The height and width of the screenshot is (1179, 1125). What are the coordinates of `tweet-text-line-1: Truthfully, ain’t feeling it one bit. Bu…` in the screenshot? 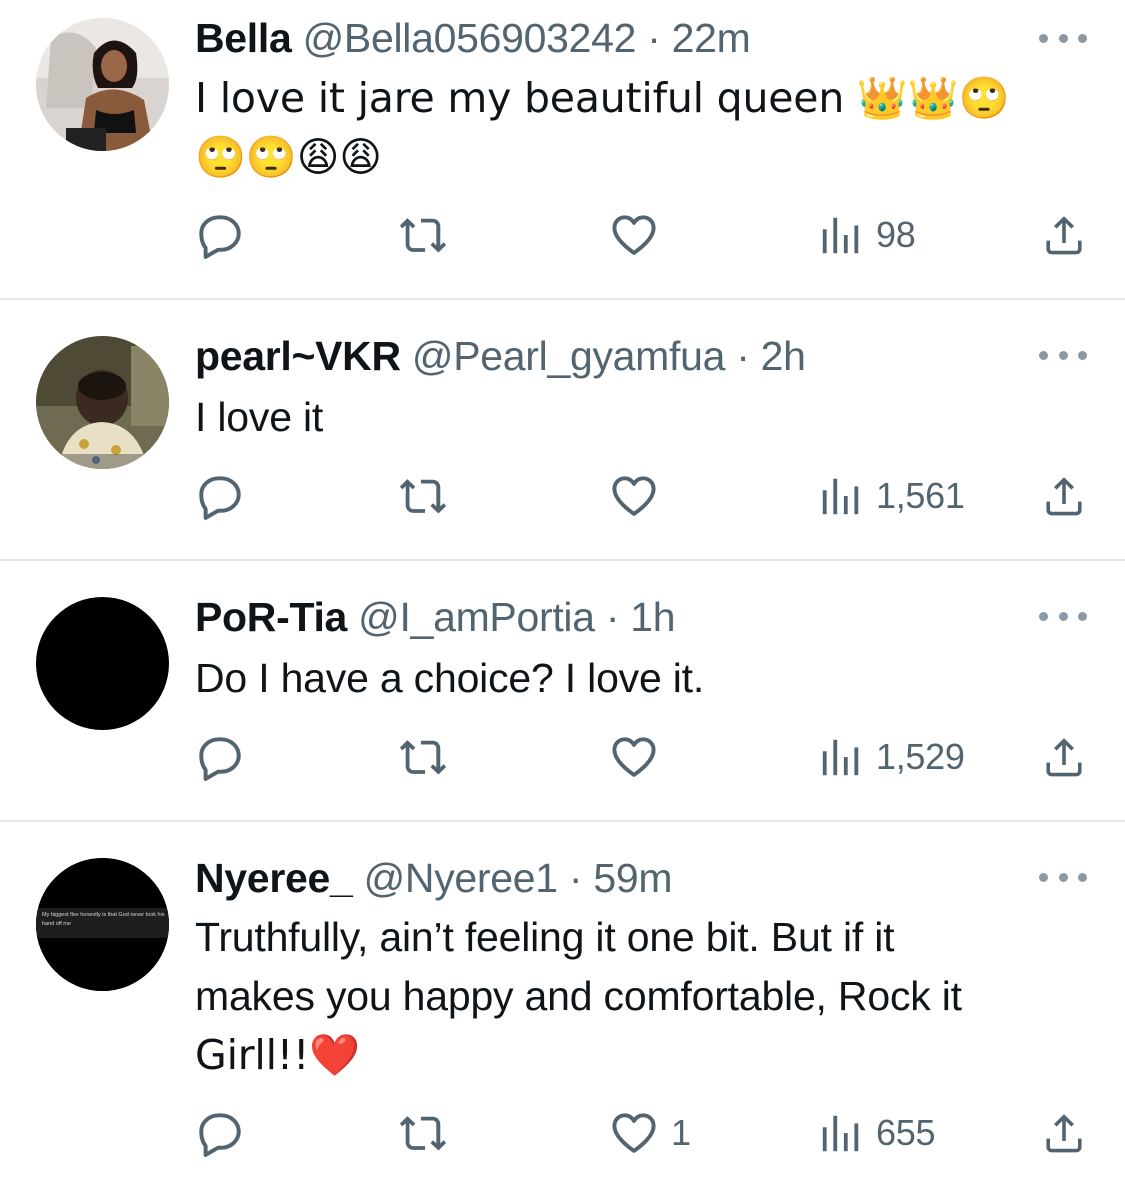 It's located at (545, 937).